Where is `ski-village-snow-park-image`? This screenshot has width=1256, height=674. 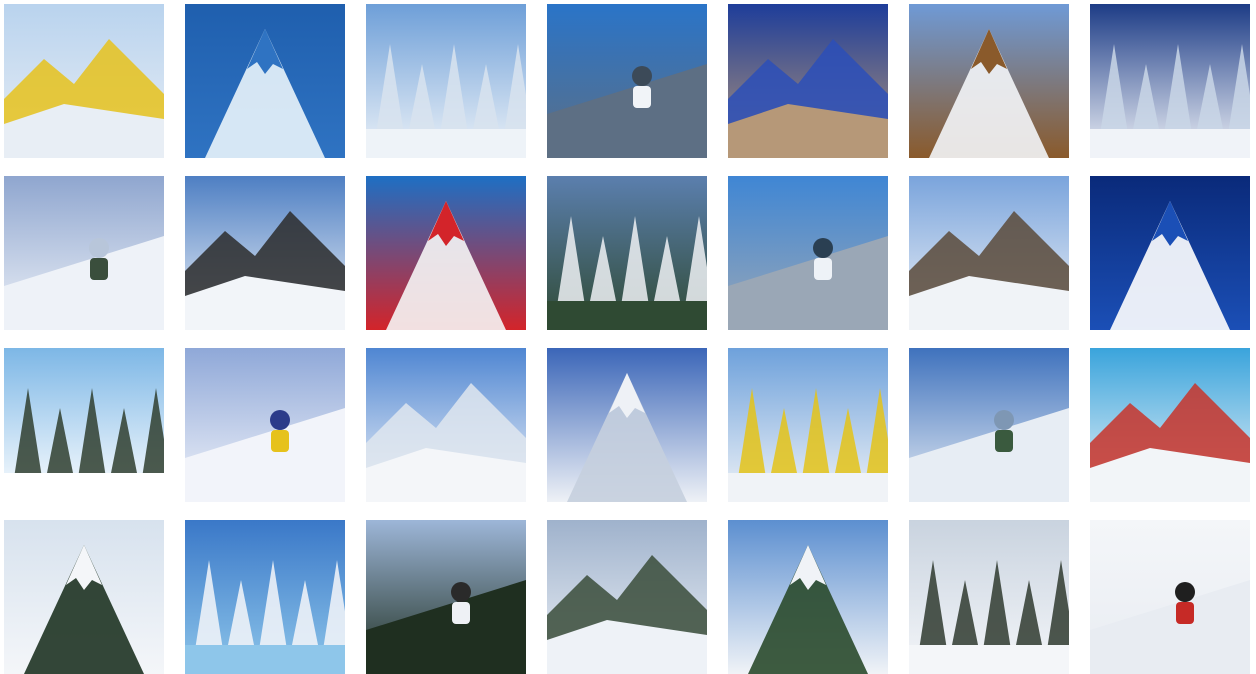
ski-village-snow-park-image is located at coordinates (84, 81).